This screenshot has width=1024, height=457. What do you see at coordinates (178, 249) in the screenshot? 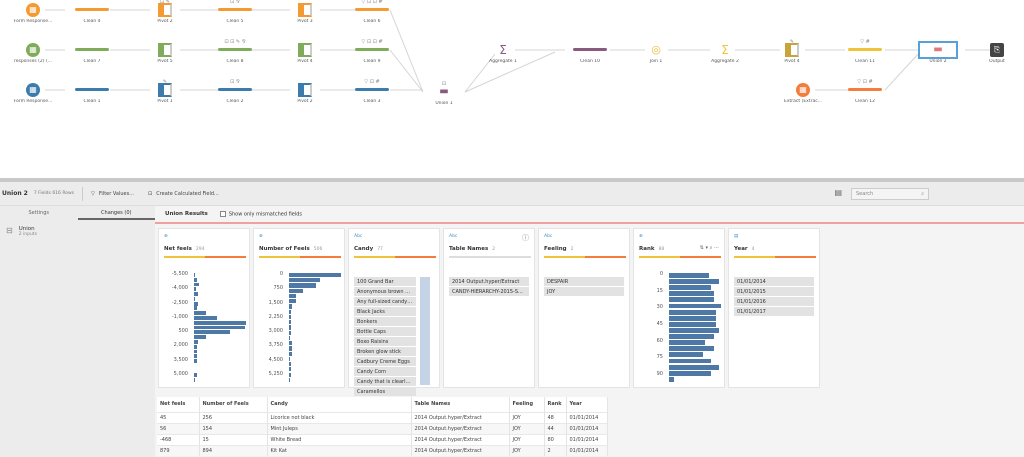
I see `field-name: Net feels` at bounding box center [178, 249].